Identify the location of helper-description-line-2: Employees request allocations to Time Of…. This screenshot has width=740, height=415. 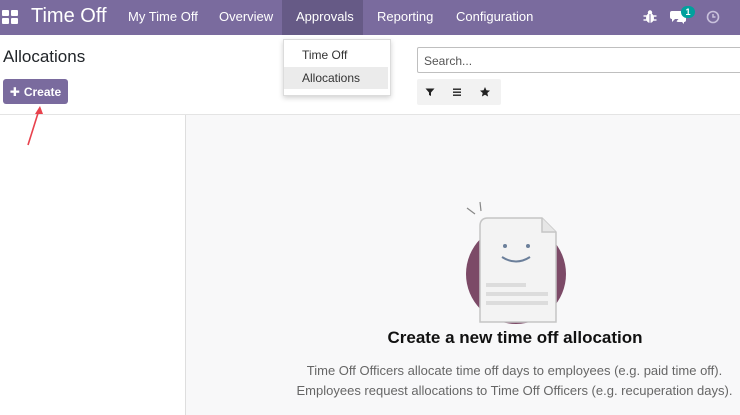
(514, 390).